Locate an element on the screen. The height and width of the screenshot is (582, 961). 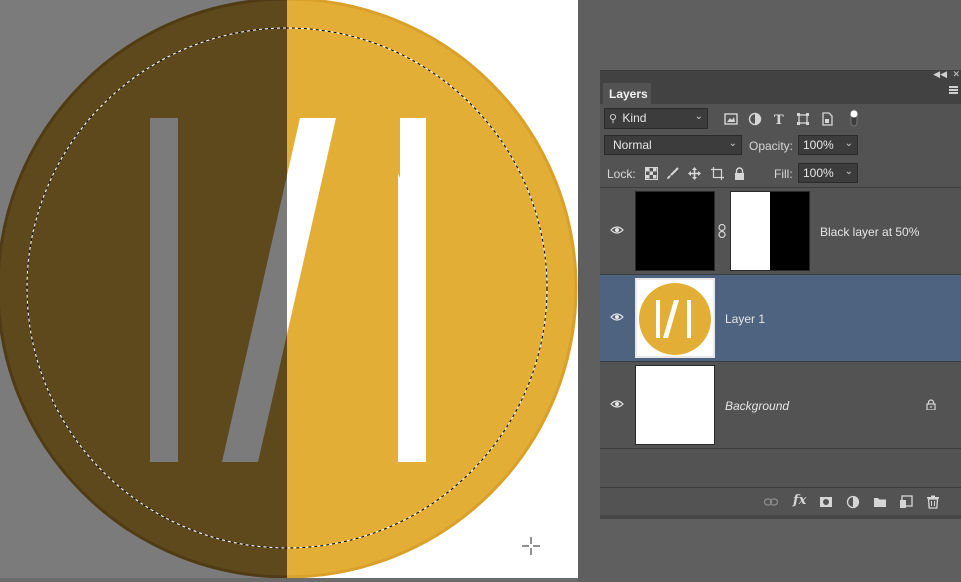
fx-icon: fx is located at coordinates (799, 500).